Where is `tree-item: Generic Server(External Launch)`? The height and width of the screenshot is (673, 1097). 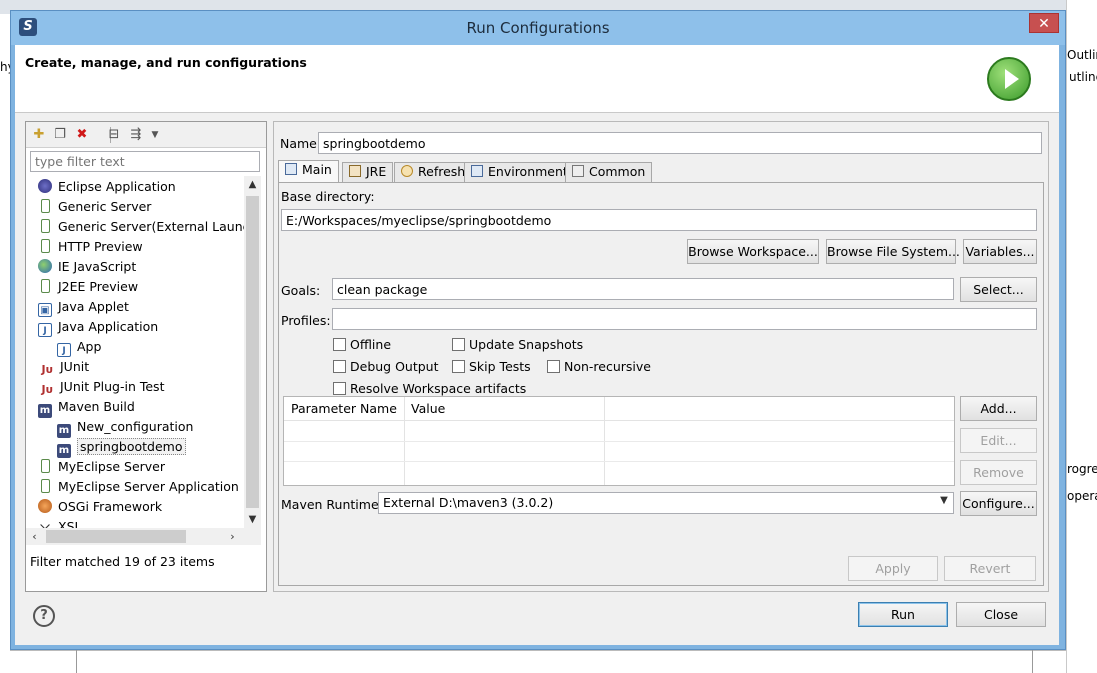 tree-item: Generic Server(External Launch) is located at coordinates (141, 227).